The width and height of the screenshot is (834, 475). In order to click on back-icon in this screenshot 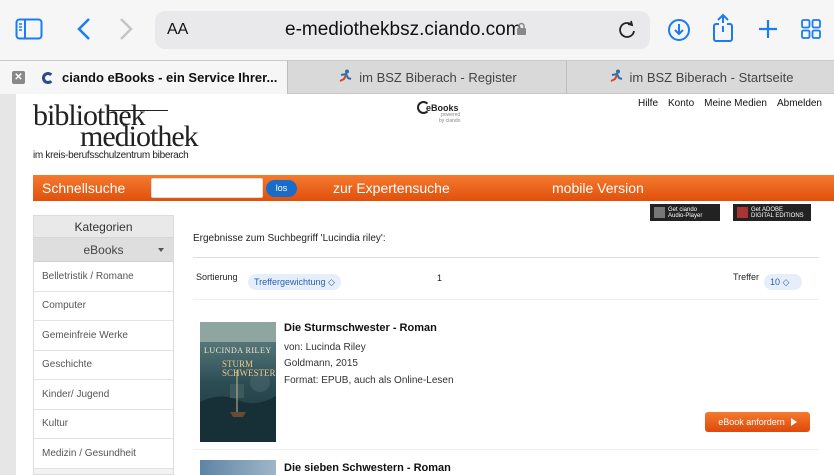, I will do `click(84, 29)`.